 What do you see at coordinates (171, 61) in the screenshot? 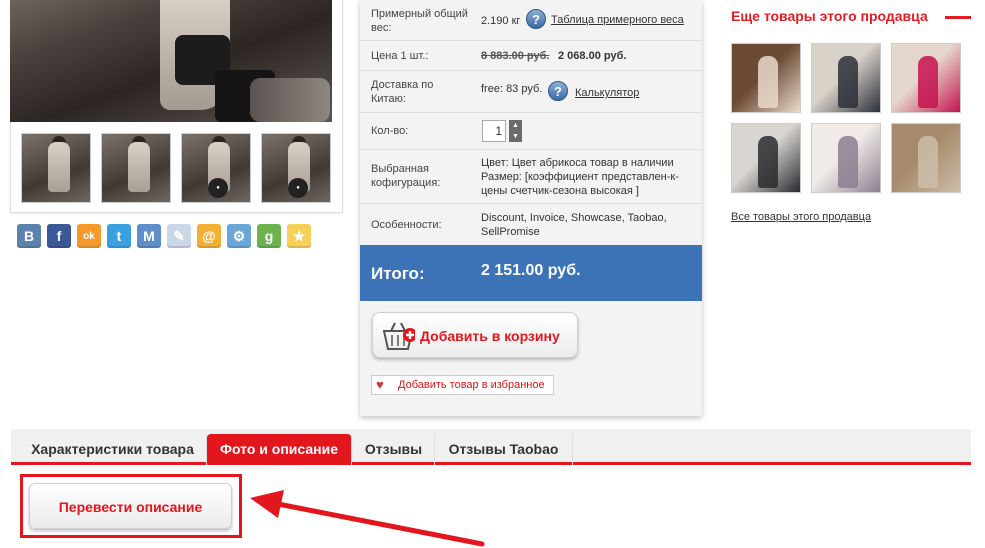
I see `main-product-photo` at bounding box center [171, 61].